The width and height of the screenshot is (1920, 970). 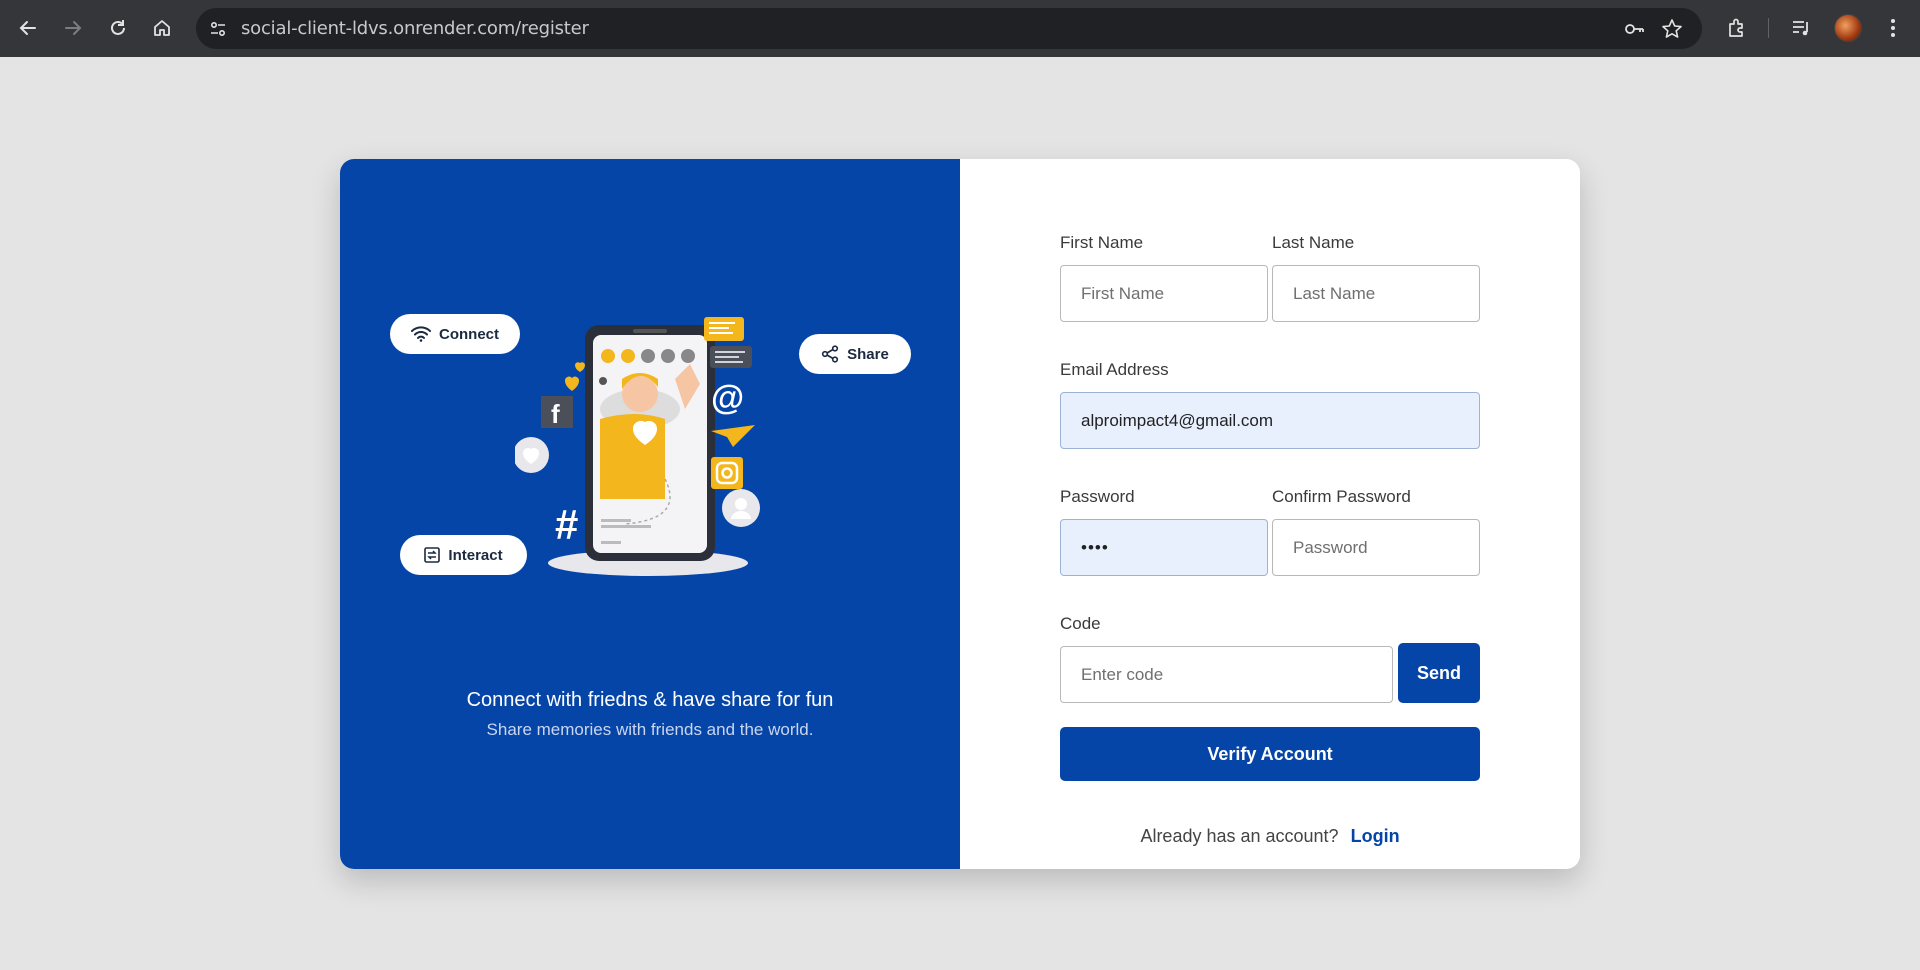 I want to click on profile-avatar, so click(x=1848, y=28).